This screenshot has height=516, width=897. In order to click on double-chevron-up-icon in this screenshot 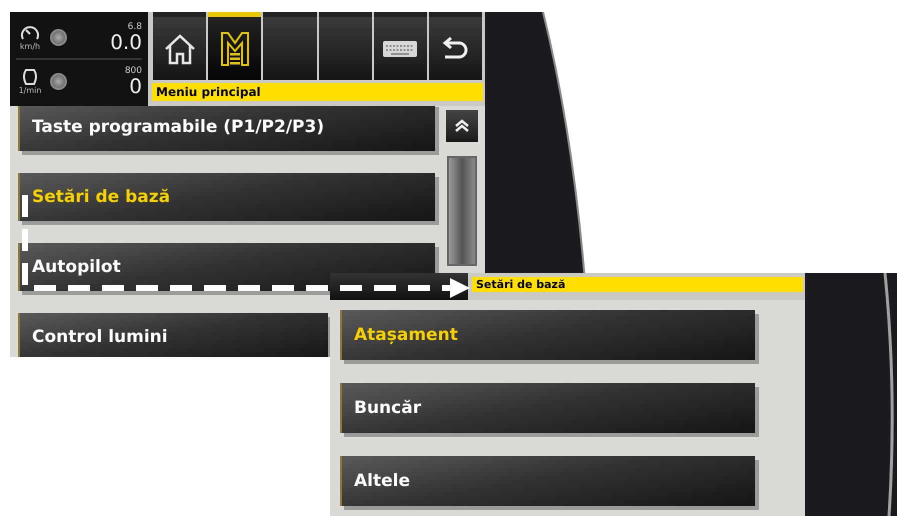, I will do `click(462, 126)`.